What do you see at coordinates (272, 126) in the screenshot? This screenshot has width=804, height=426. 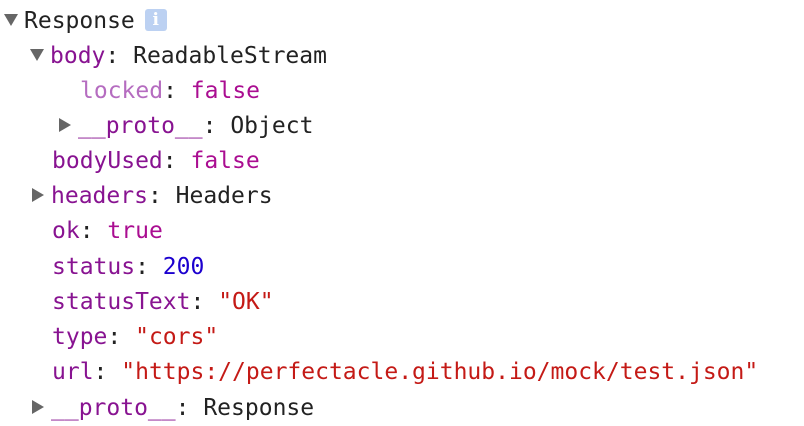 I see `property-value-body-proto: Object` at bounding box center [272, 126].